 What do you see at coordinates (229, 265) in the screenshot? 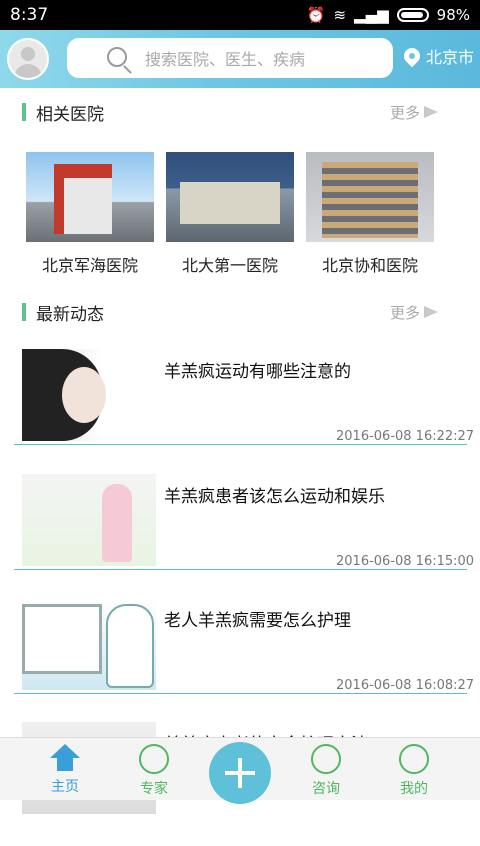
I see `hospital-name: 北大第一医院` at bounding box center [229, 265].